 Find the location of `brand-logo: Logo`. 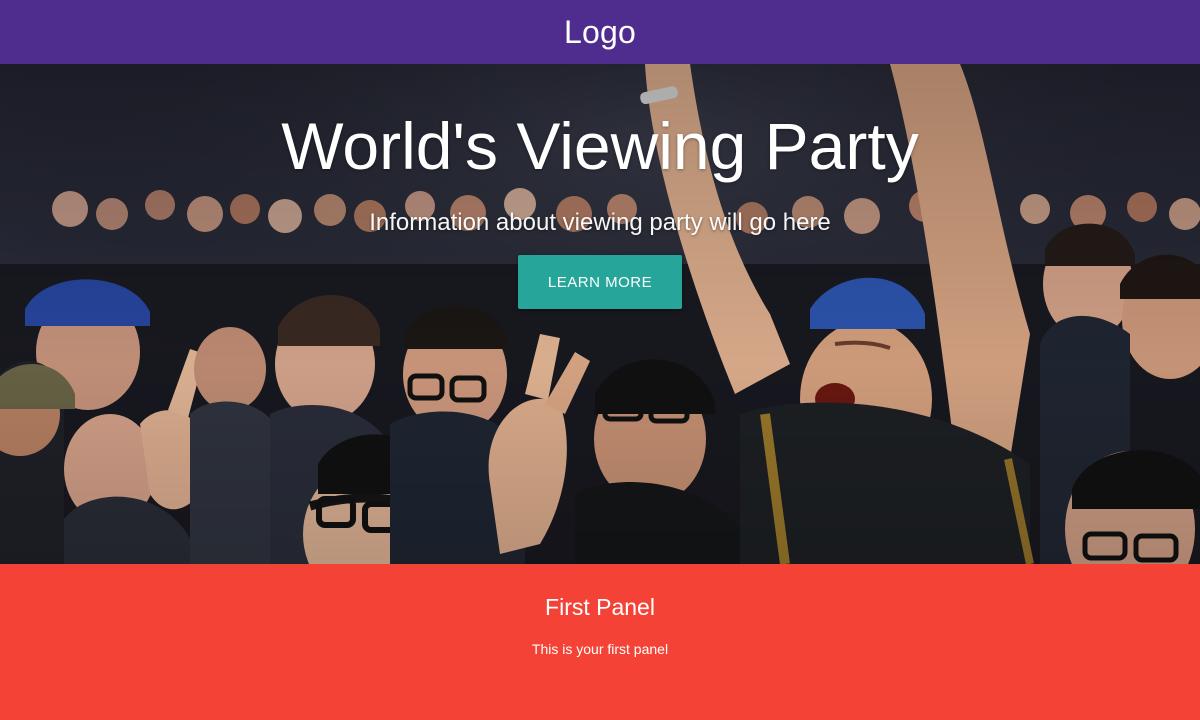

brand-logo: Logo is located at coordinates (600, 32).